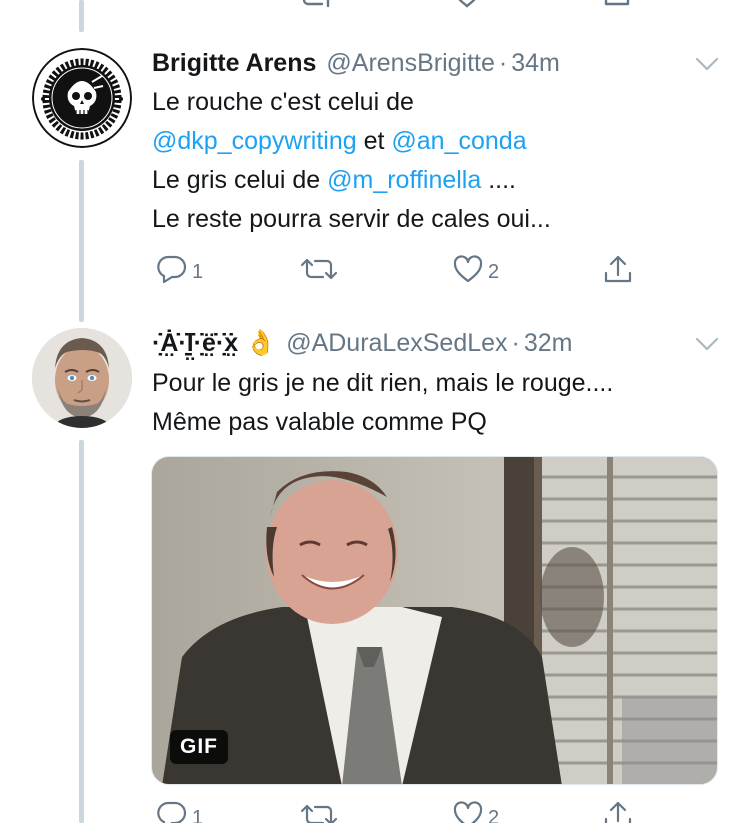  I want to click on display-name: ·̣̇̇Ȧ̤̇·̣̣̇ḷ̤̇·̣̣̇ë̤̇·̣̣̇ẋ̤ 👌, so click(214, 343).